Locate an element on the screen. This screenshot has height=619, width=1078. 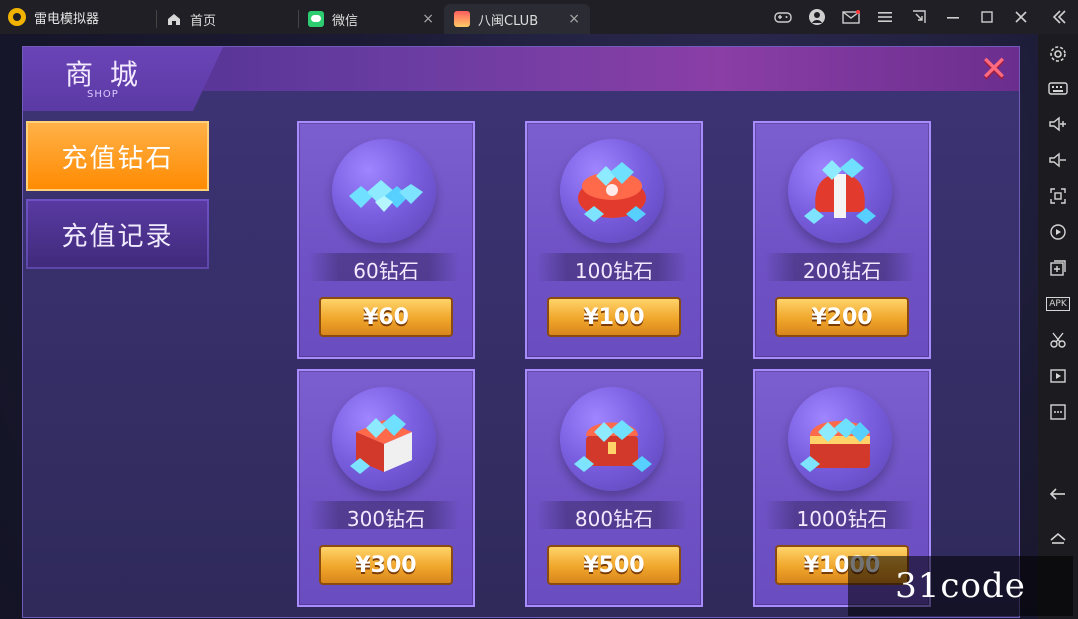
game-tab-icon is located at coordinates (462, 19).